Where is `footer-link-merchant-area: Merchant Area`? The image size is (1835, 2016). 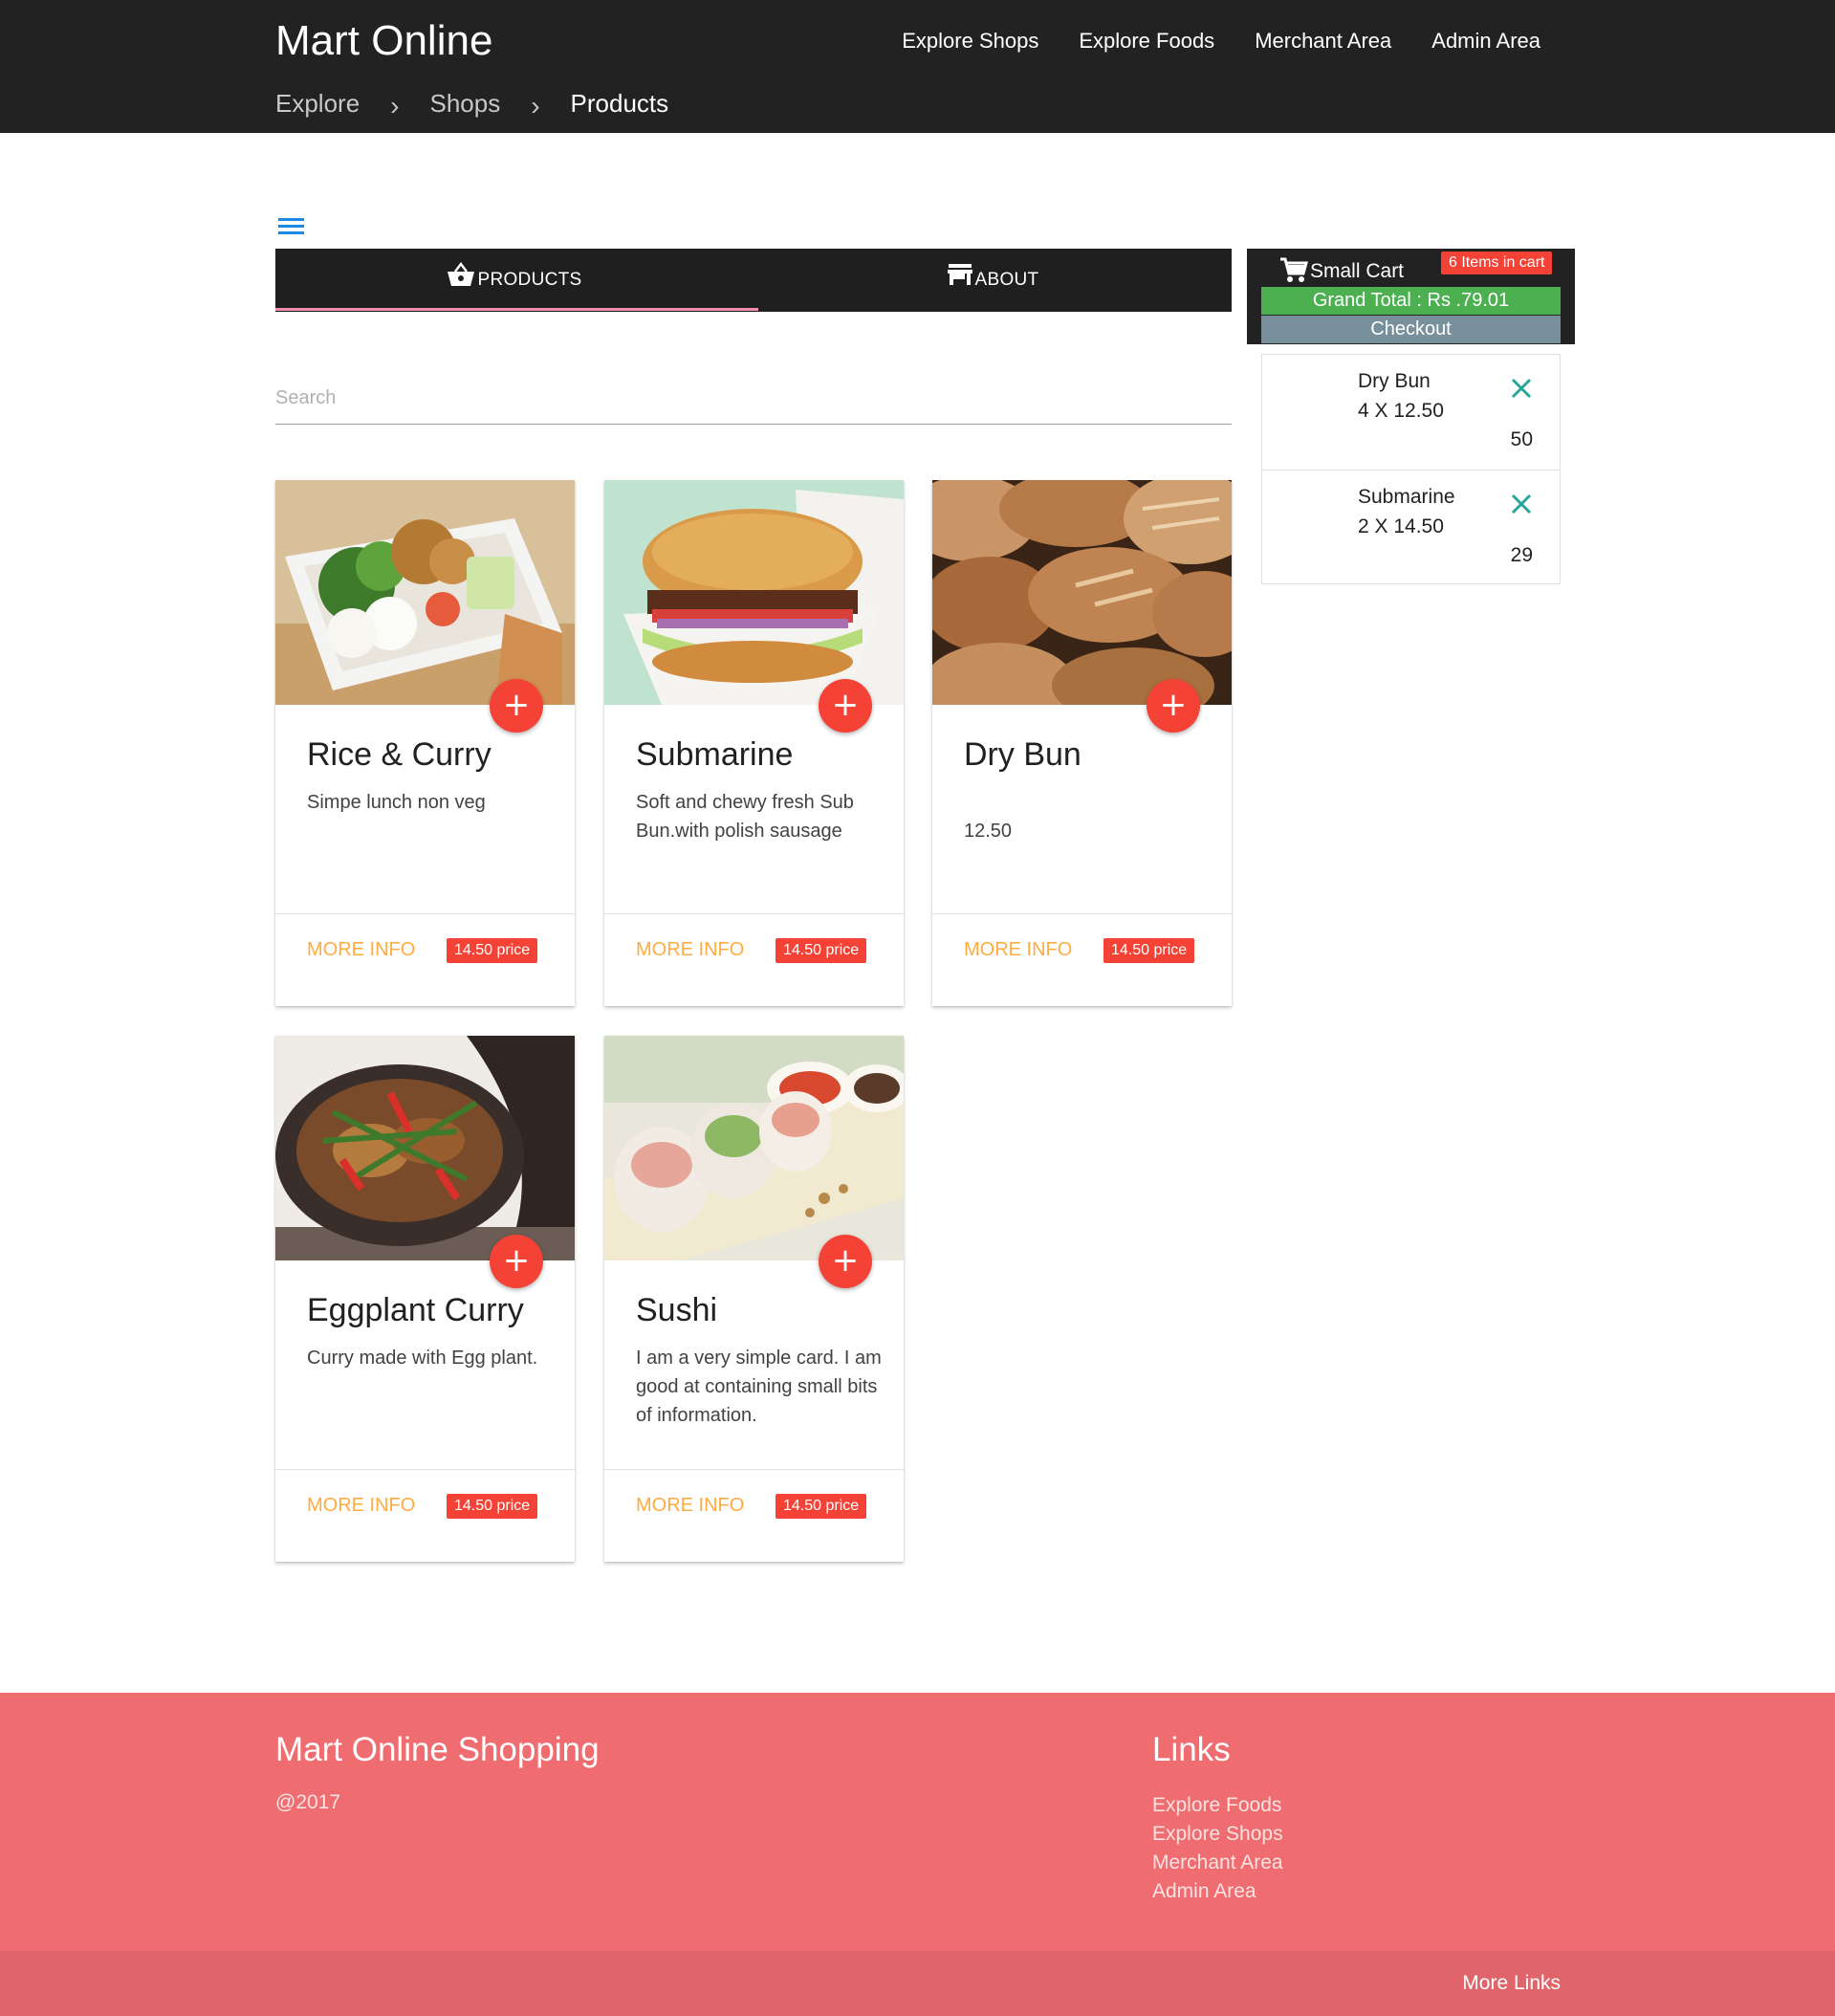
footer-link-merchant-area: Merchant Area is located at coordinates (1217, 1863).